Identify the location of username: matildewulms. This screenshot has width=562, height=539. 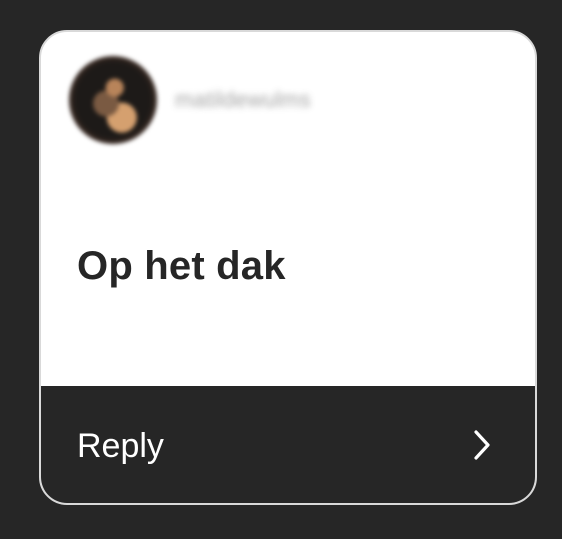
(243, 99).